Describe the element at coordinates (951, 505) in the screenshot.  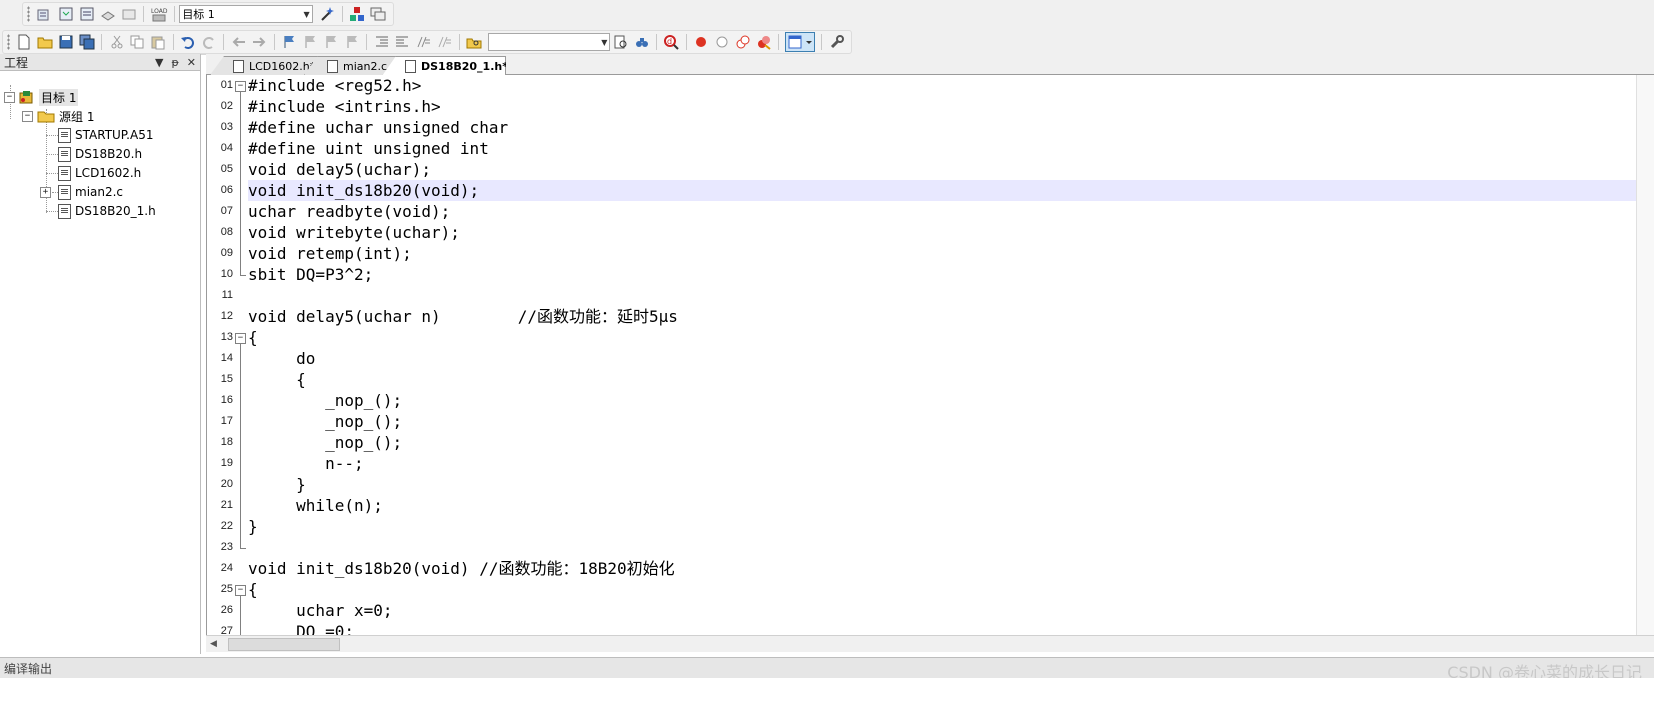
I see `code-line: while(n);` at that location.